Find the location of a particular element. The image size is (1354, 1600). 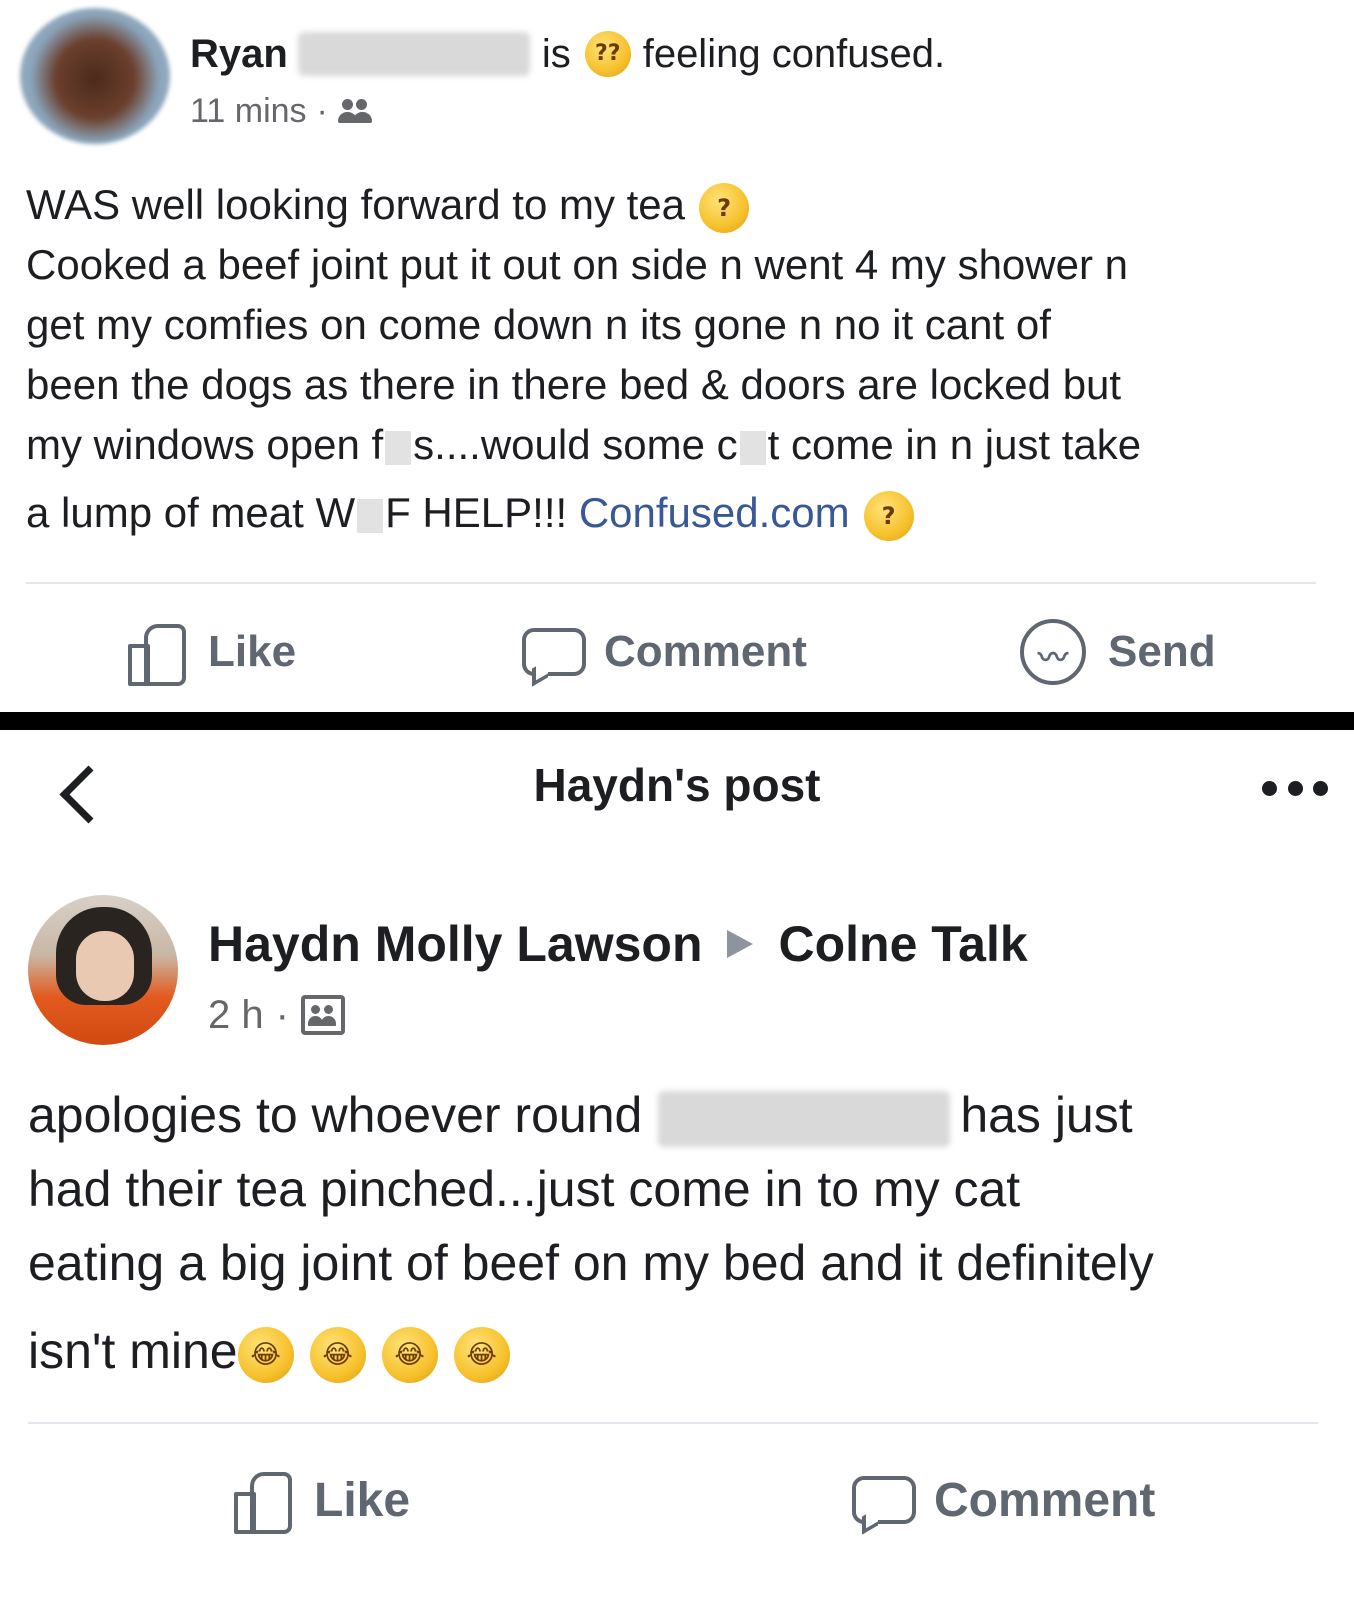

body-text: WAS well looking forward to my tea is located at coordinates (356, 204).